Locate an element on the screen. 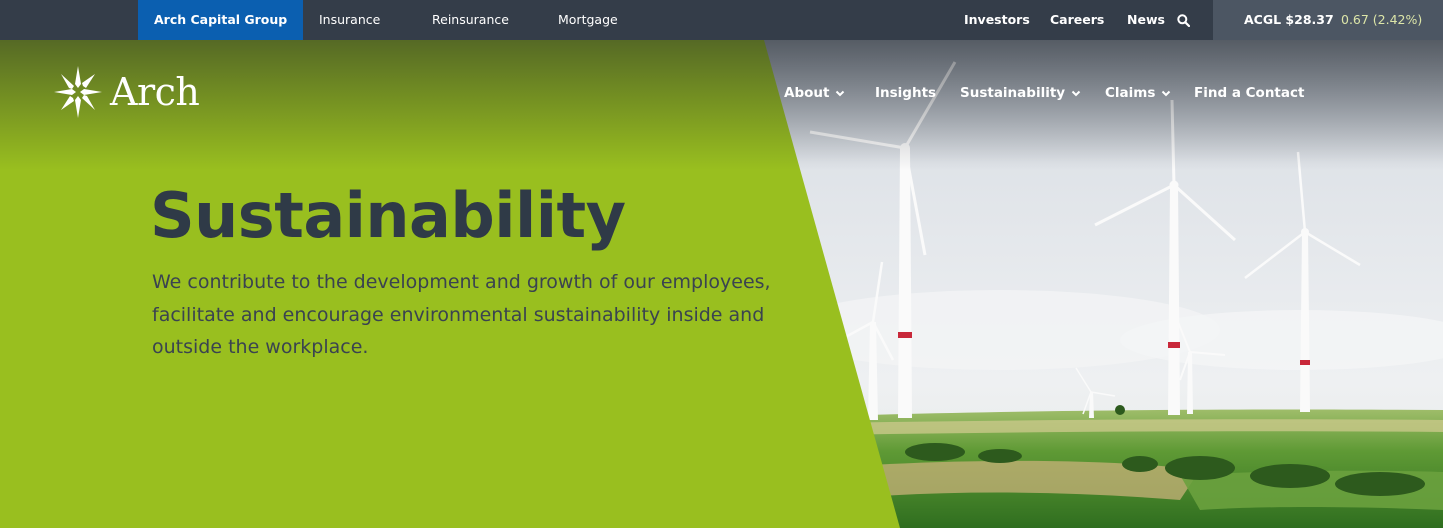 This screenshot has width=1443, height=528. page-title: Sustainability is located at coordinates (388, 215).